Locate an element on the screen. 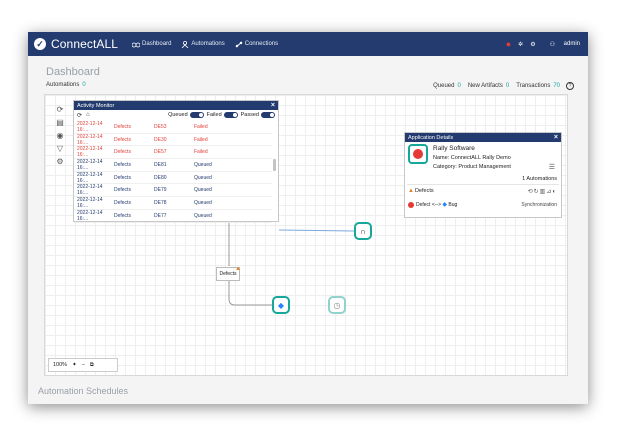 Image resolution: width=617 pixels, height=438 pixels. automation-schedules-title: Automation Schedules is located at coordinates (83, 391).